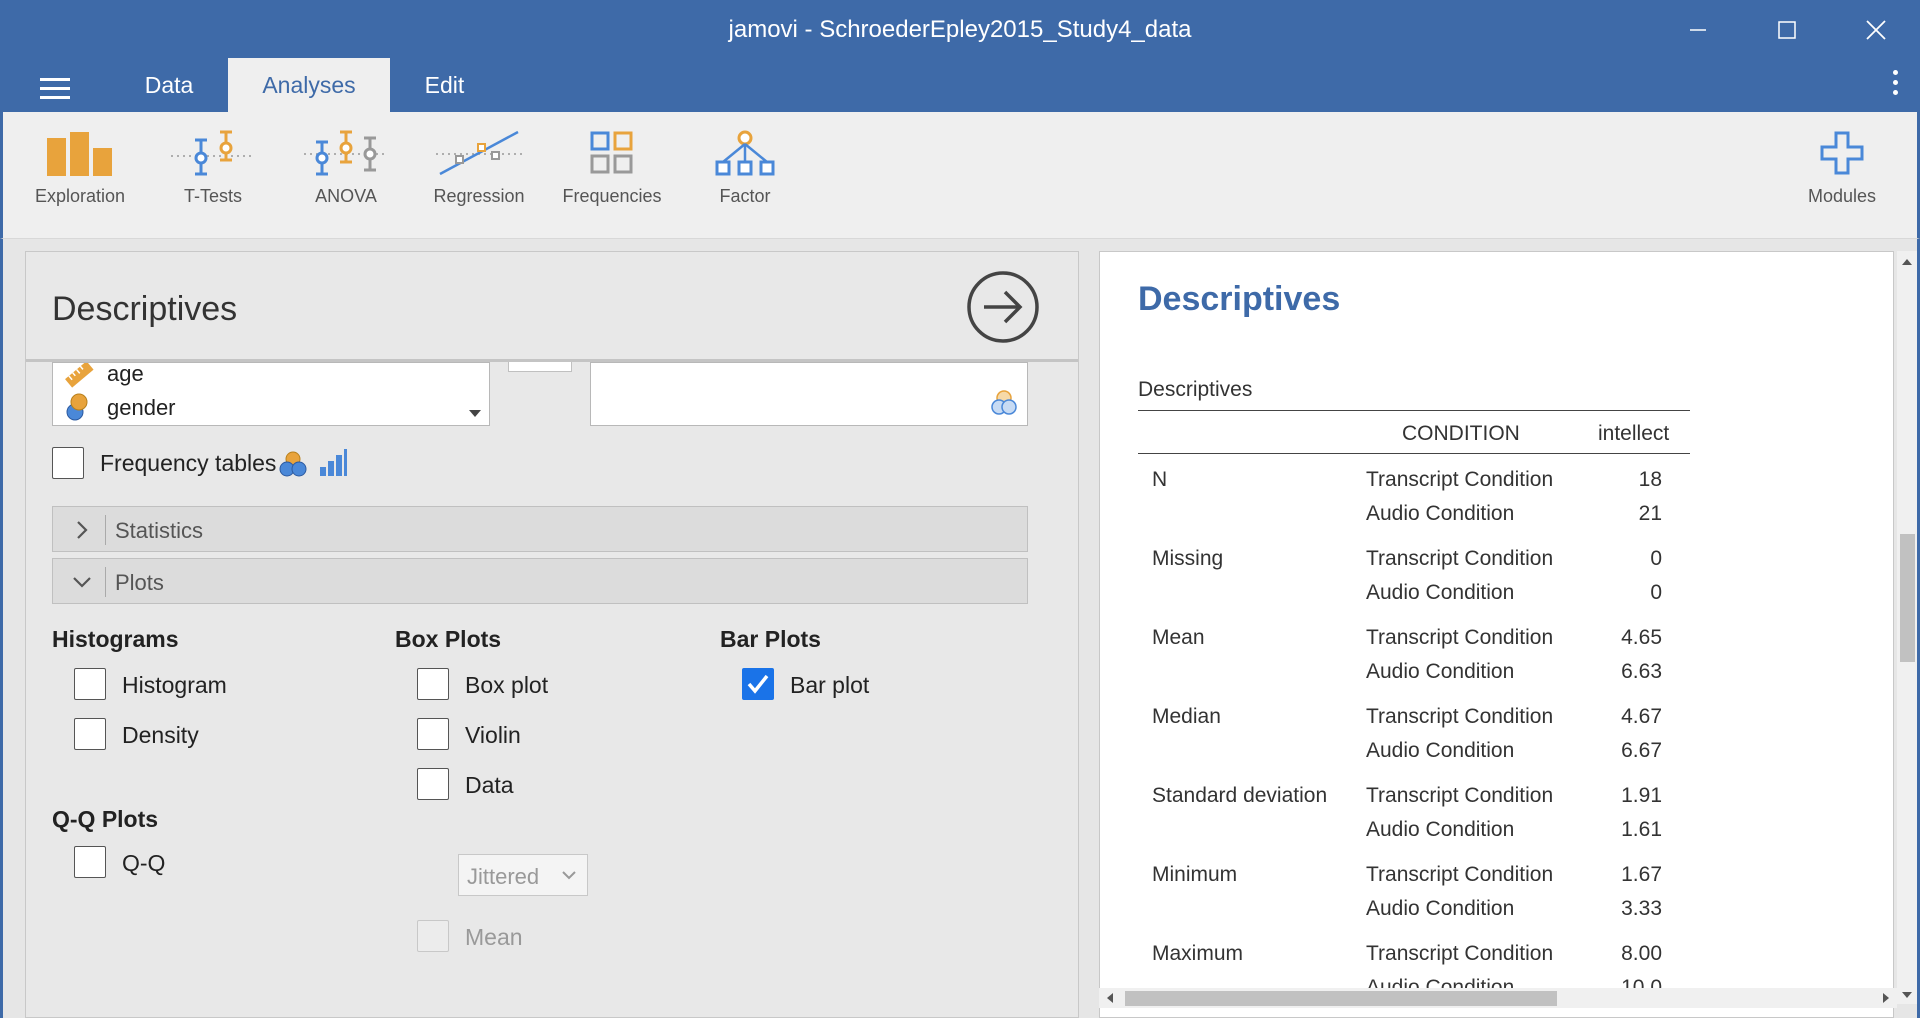  What do you see at coordinates (1641, 671) in the screenshot?
I see `table-cell-value: 6.63` at bounding box center [1641, 671].